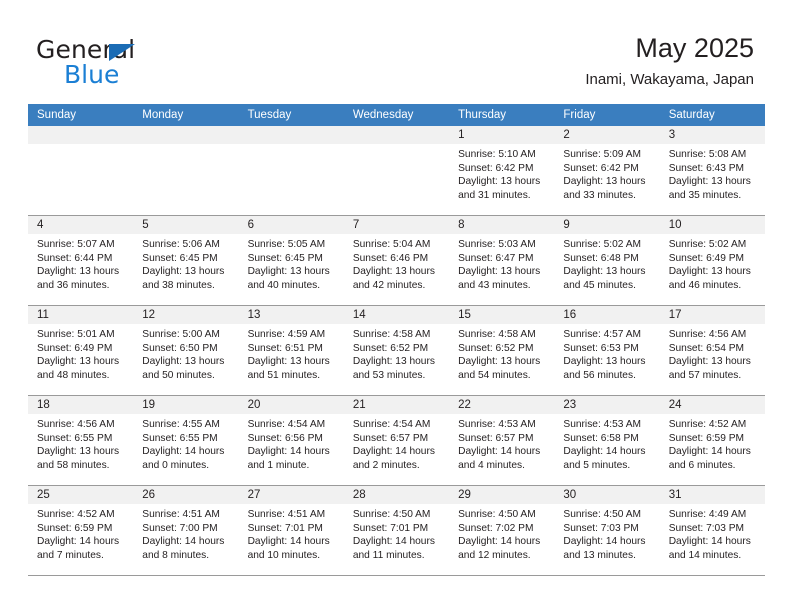 The image size is (792, 612). What do you see at coordinates (81, 170) in the screenshot?
I see `day-cell-empty` at bounding box center [81, 170].